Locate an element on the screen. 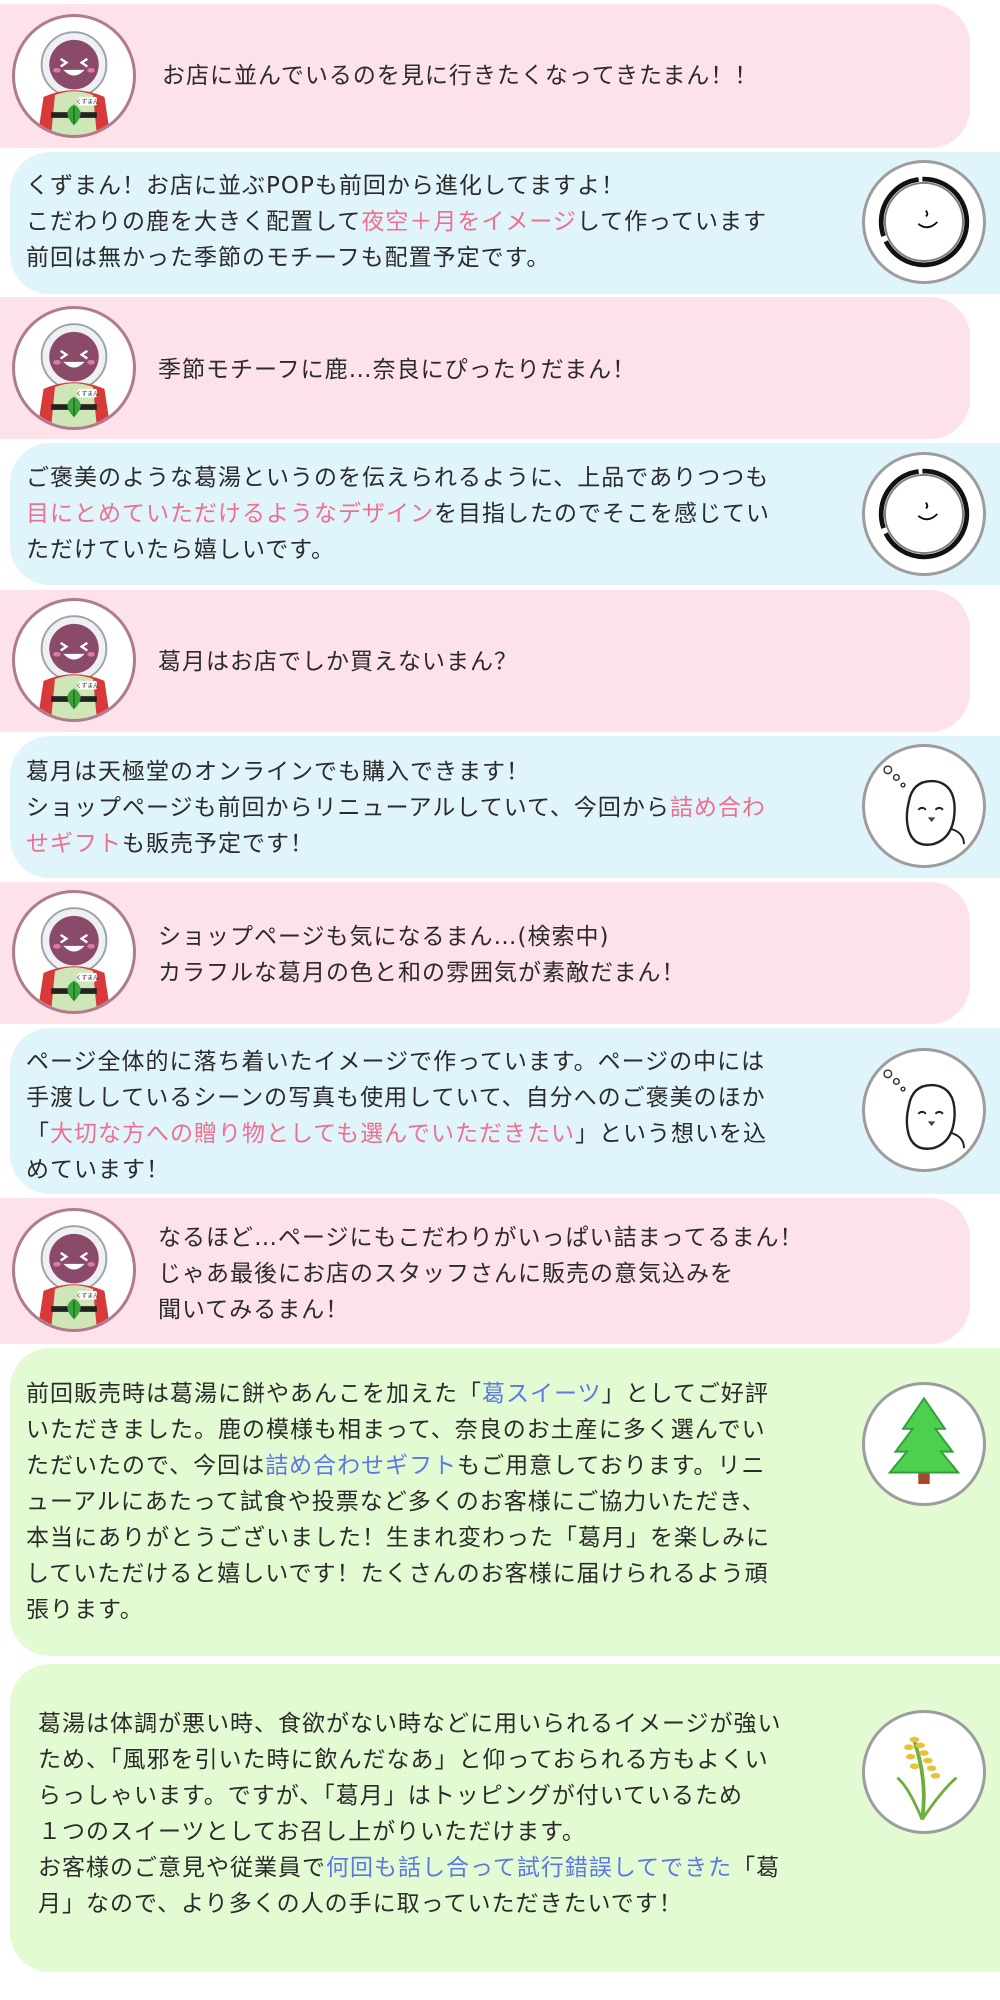 This screenshot has width=1000, height=2000. message-line: 前回販売時は葛湯に餅やあんこを加えた「葛スイーツ」としてご好評 is located at coordinates (398, 1394).